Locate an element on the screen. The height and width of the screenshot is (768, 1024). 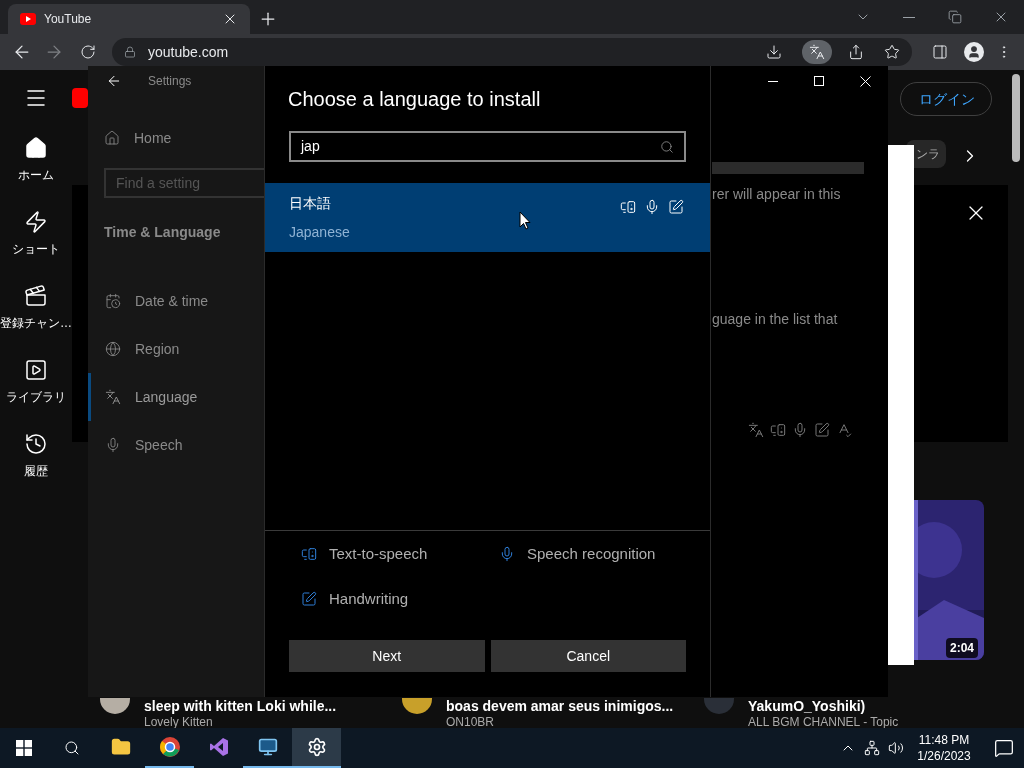
translate-button is located at coordinates (817, 52).